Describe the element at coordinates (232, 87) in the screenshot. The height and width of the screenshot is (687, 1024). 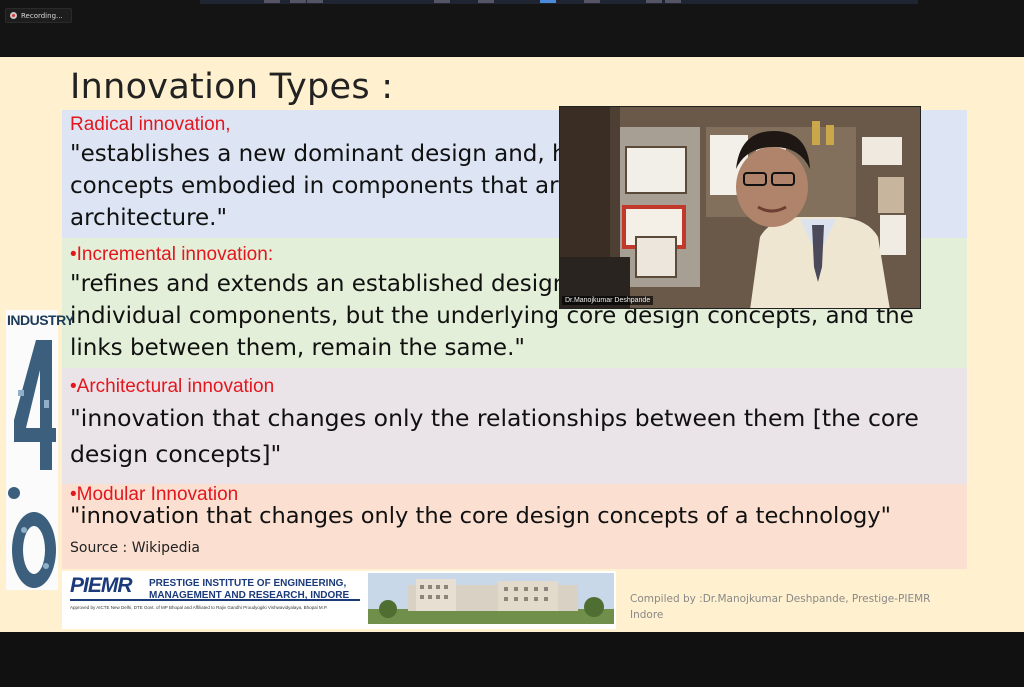
I see `slide-title: Innovation Types :` at that location.